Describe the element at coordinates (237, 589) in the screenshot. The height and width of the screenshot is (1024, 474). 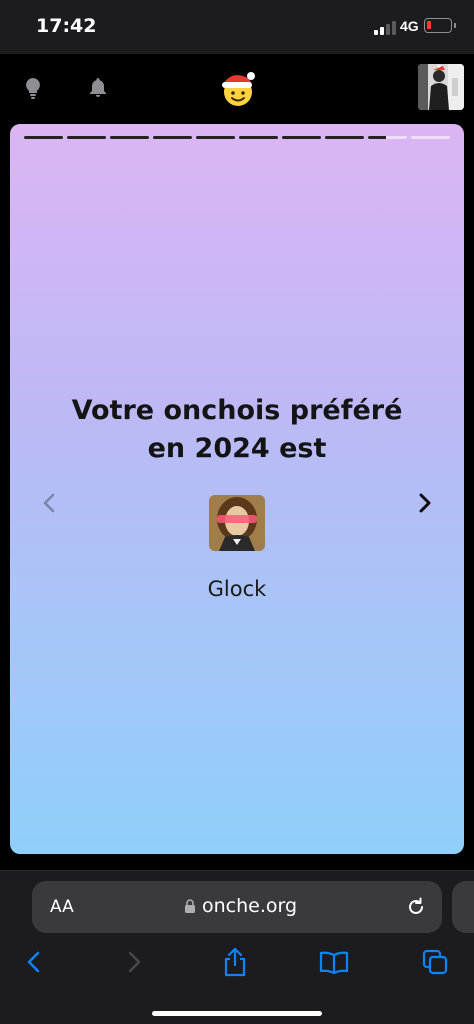
I see `favorite-user-name: Glock` at that location.